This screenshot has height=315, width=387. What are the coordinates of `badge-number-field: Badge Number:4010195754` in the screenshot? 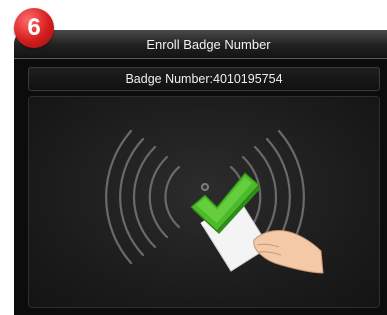 It's located at (204, 79).